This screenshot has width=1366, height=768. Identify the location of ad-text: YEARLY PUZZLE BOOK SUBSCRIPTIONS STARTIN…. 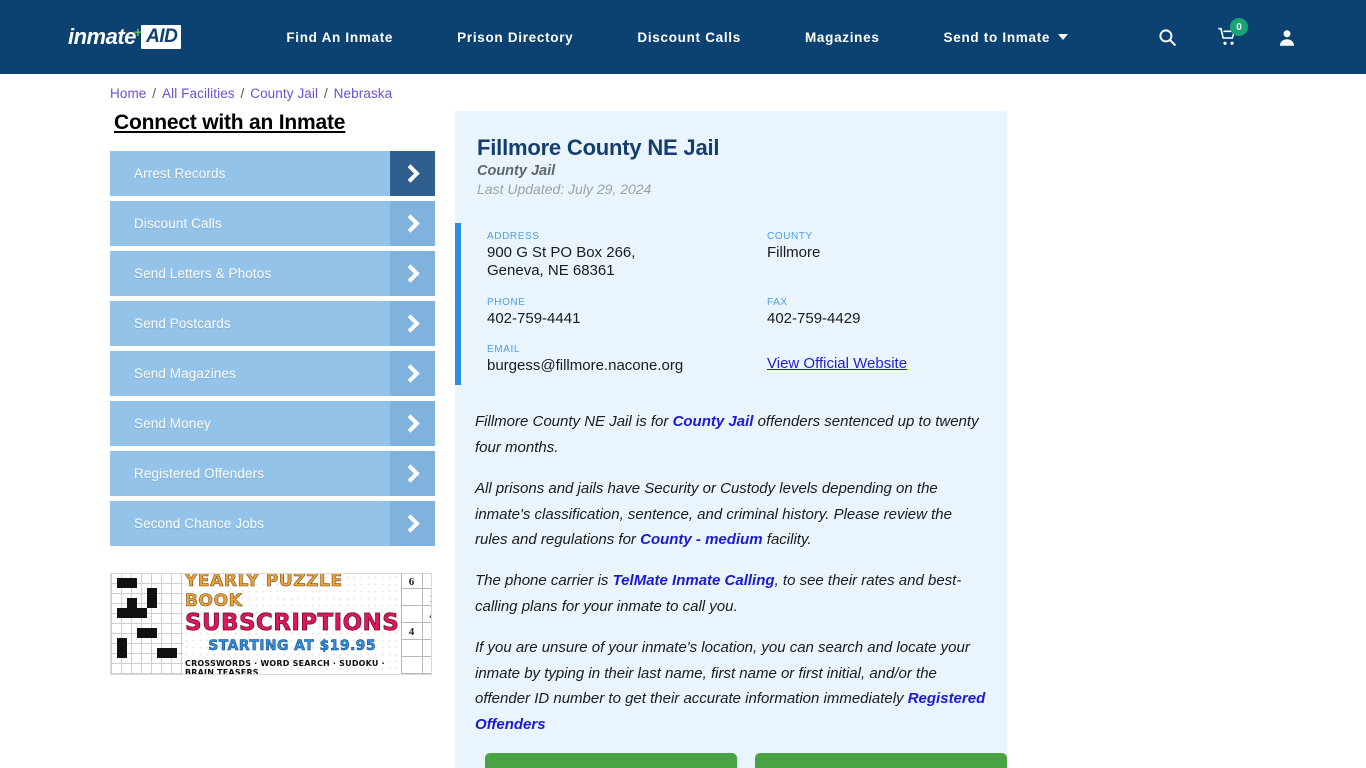
(292, 624).